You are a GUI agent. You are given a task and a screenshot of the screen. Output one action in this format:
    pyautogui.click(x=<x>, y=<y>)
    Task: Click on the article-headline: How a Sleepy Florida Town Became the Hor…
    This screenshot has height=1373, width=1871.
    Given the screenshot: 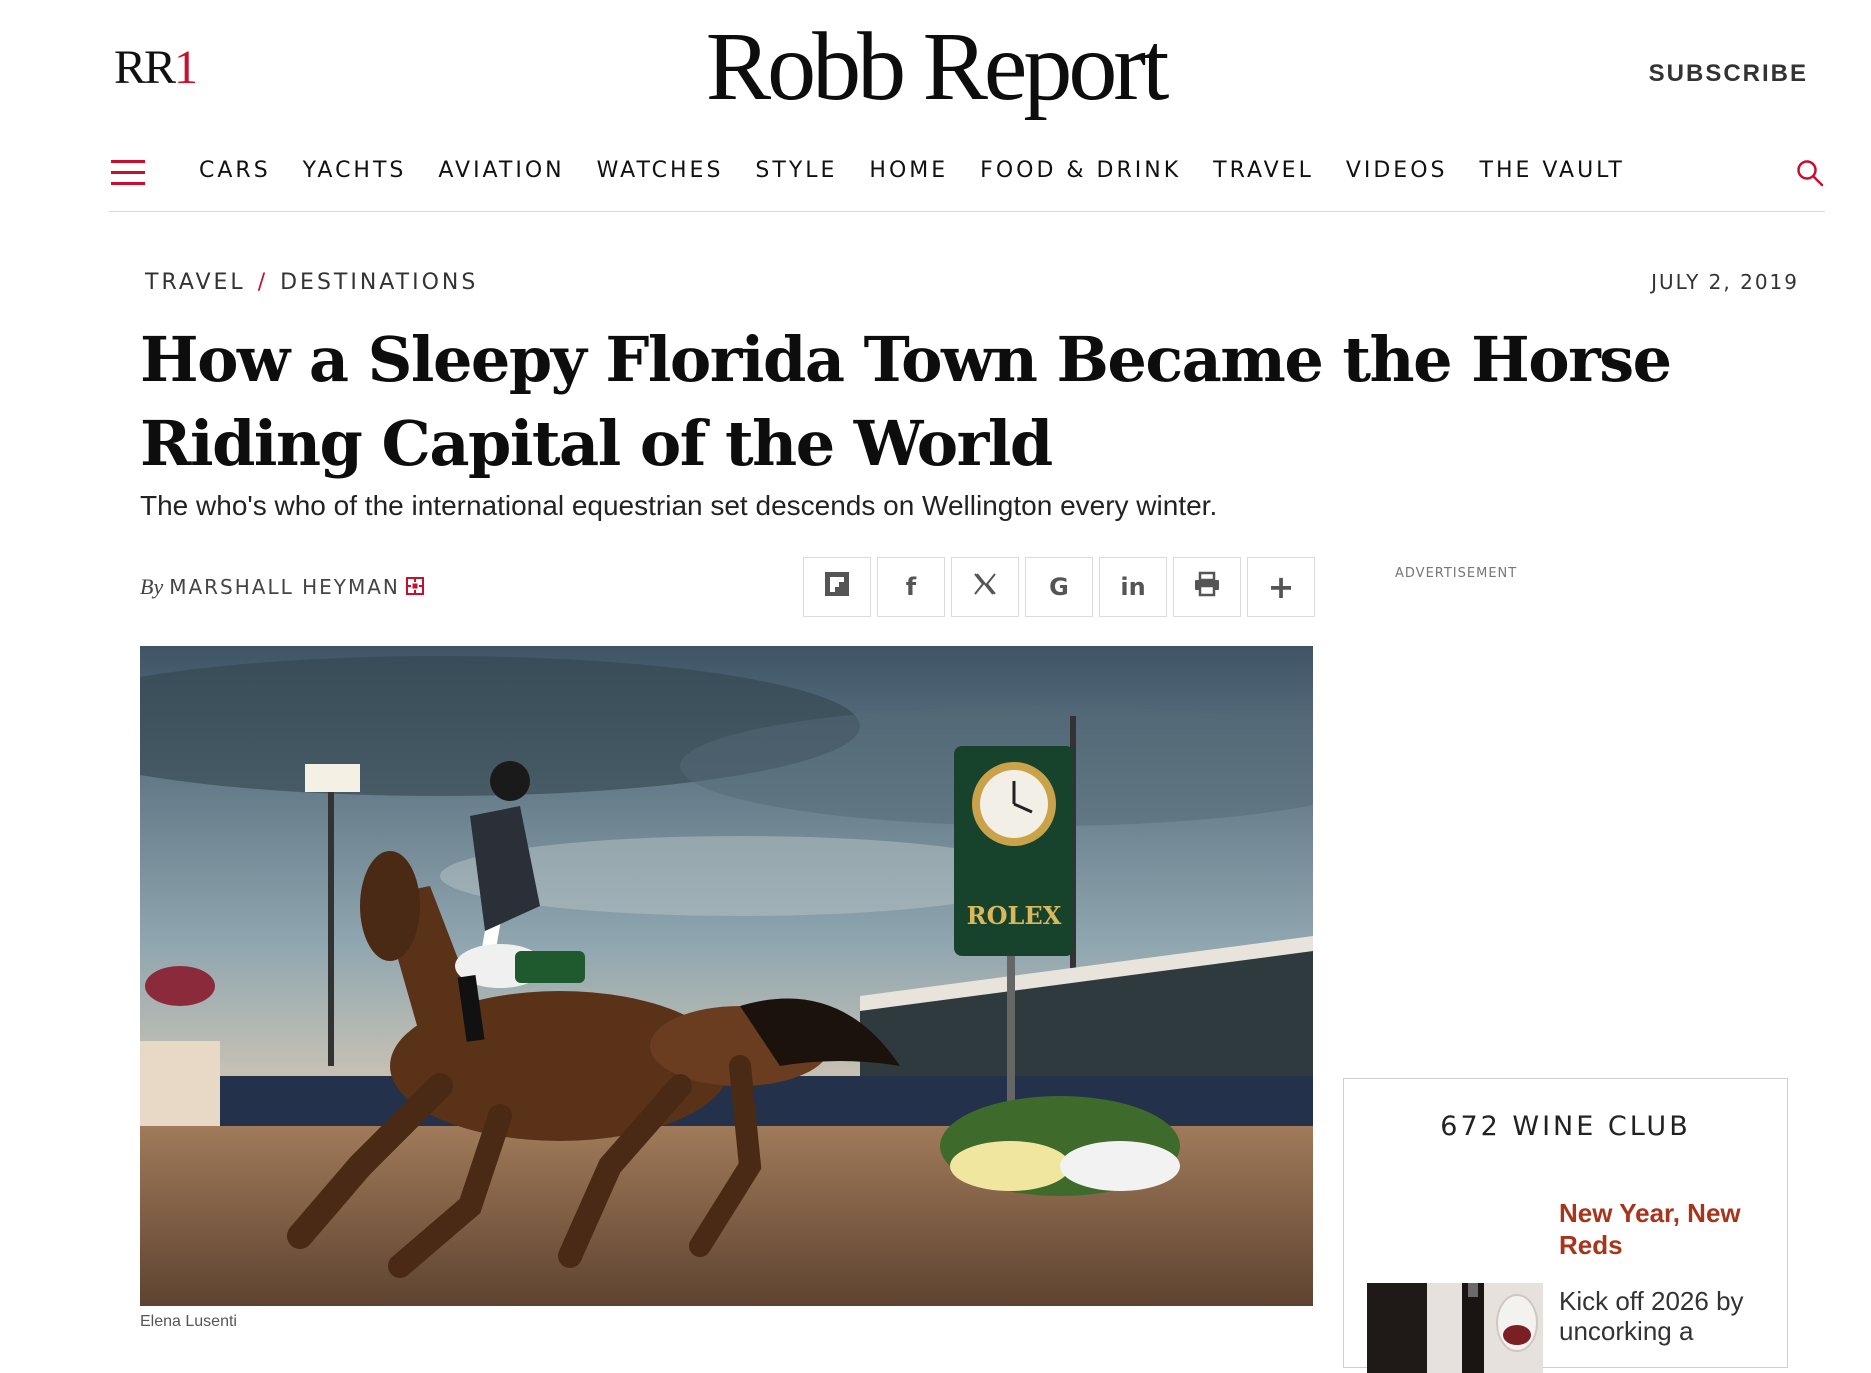 What is the action you would take?
    pyautogui.click(x=906, y=401)
    